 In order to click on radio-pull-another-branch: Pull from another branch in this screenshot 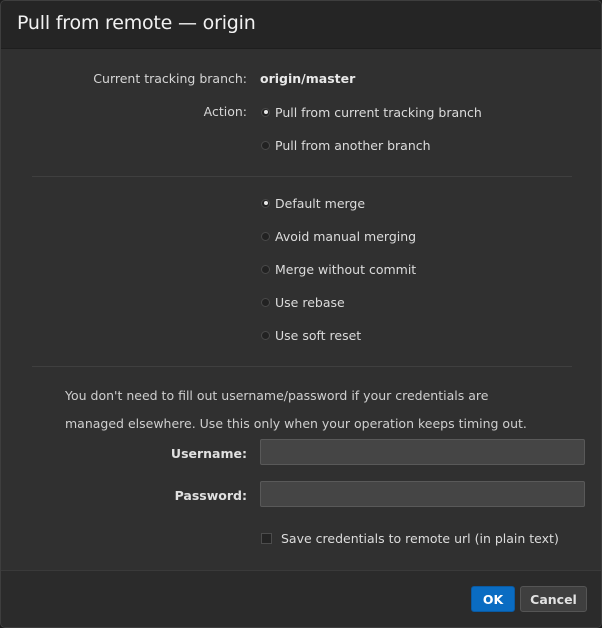, I will do `click(346, 145)`.